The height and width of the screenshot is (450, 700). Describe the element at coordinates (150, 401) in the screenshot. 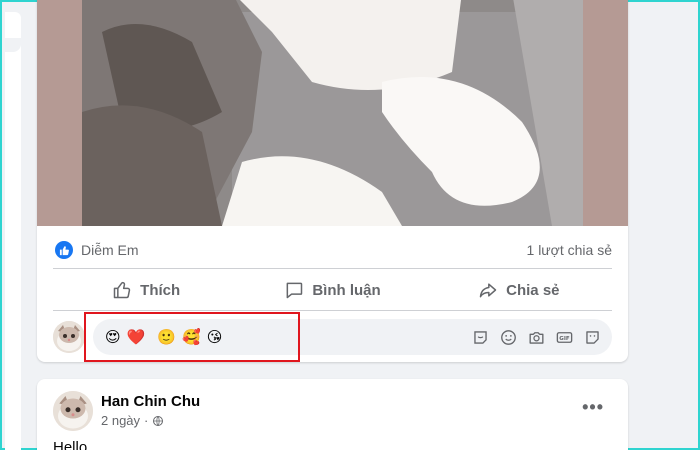

I see `author-name: Han Chin Chu` at that location.